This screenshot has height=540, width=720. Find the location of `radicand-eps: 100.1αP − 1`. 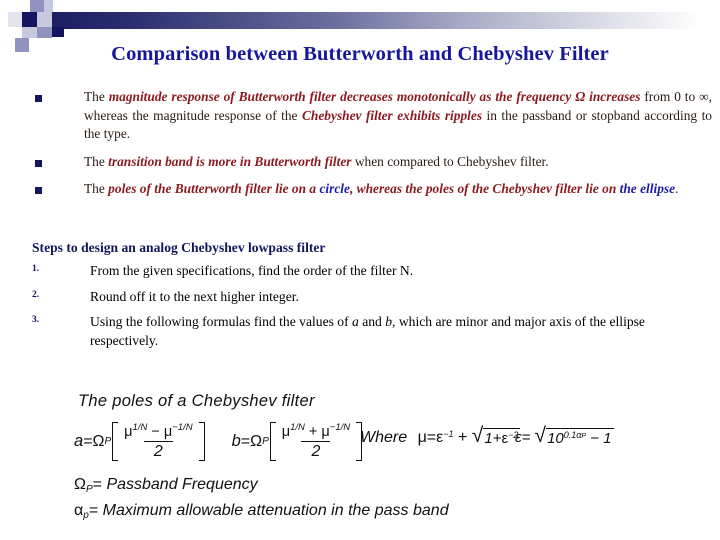

radicand-eps: 100.1αP − 1 is located at coordinates (580, 437).